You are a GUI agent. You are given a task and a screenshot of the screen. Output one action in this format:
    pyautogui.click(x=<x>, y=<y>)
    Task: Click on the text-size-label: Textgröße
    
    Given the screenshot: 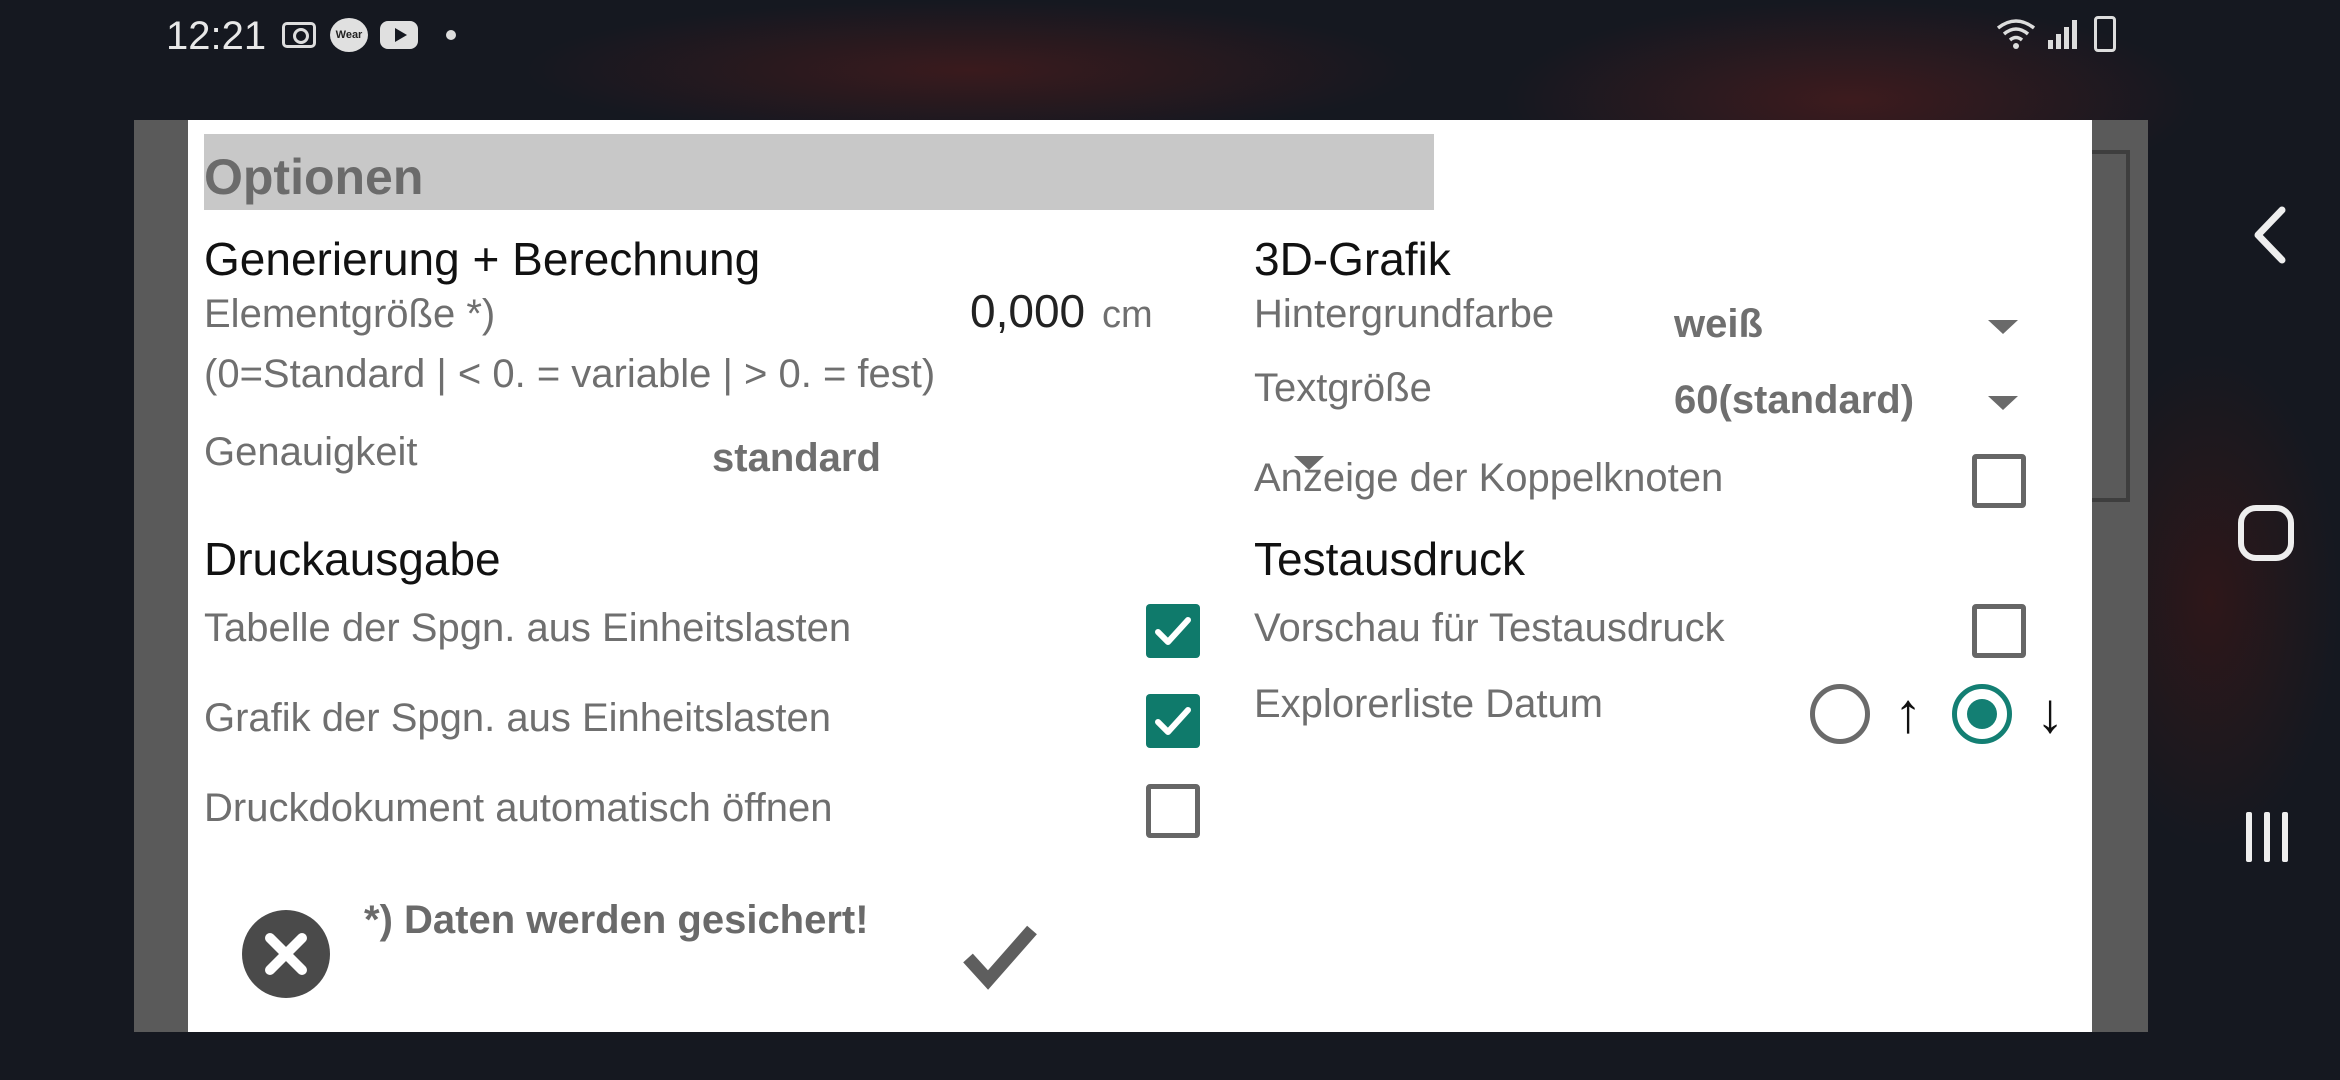 What is the action you would take?
    pyautogui.click(x=1343, y=388)
    